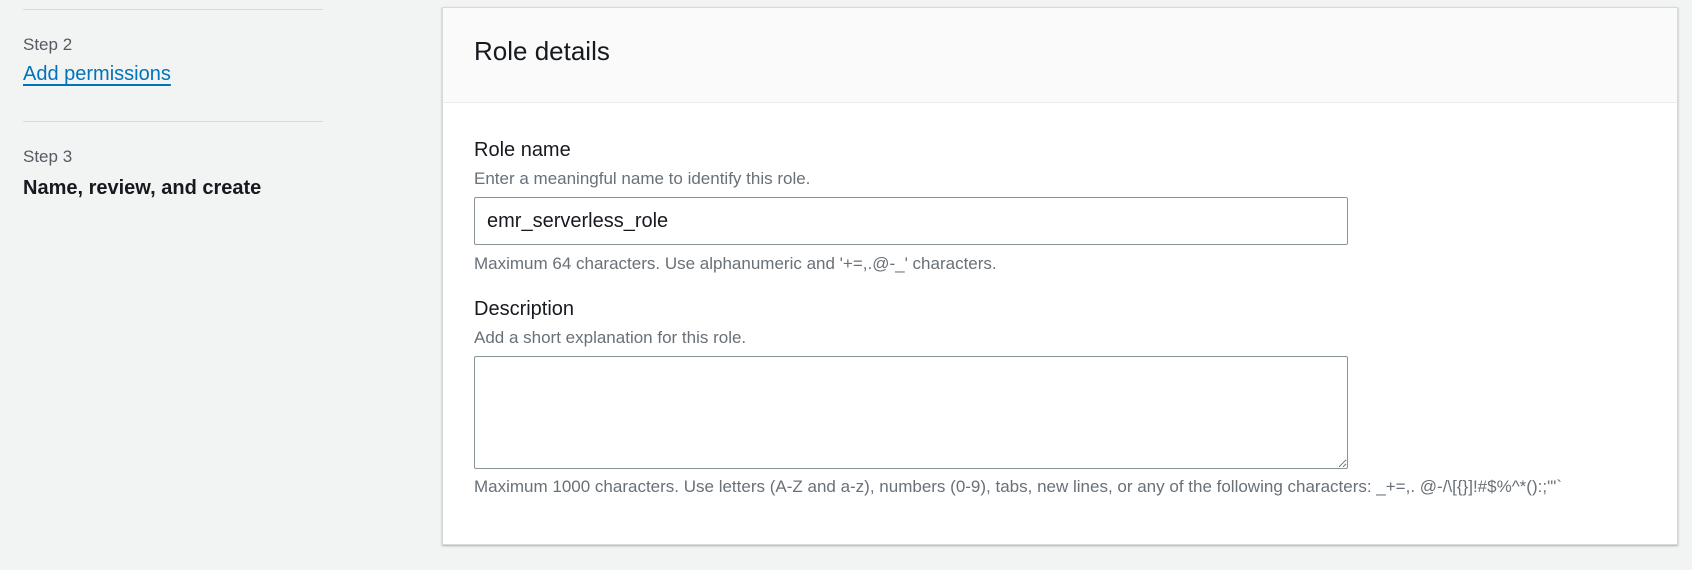 This screenshot has width=1692, height=570. I want to click on role-name-input, so click(911, 221).